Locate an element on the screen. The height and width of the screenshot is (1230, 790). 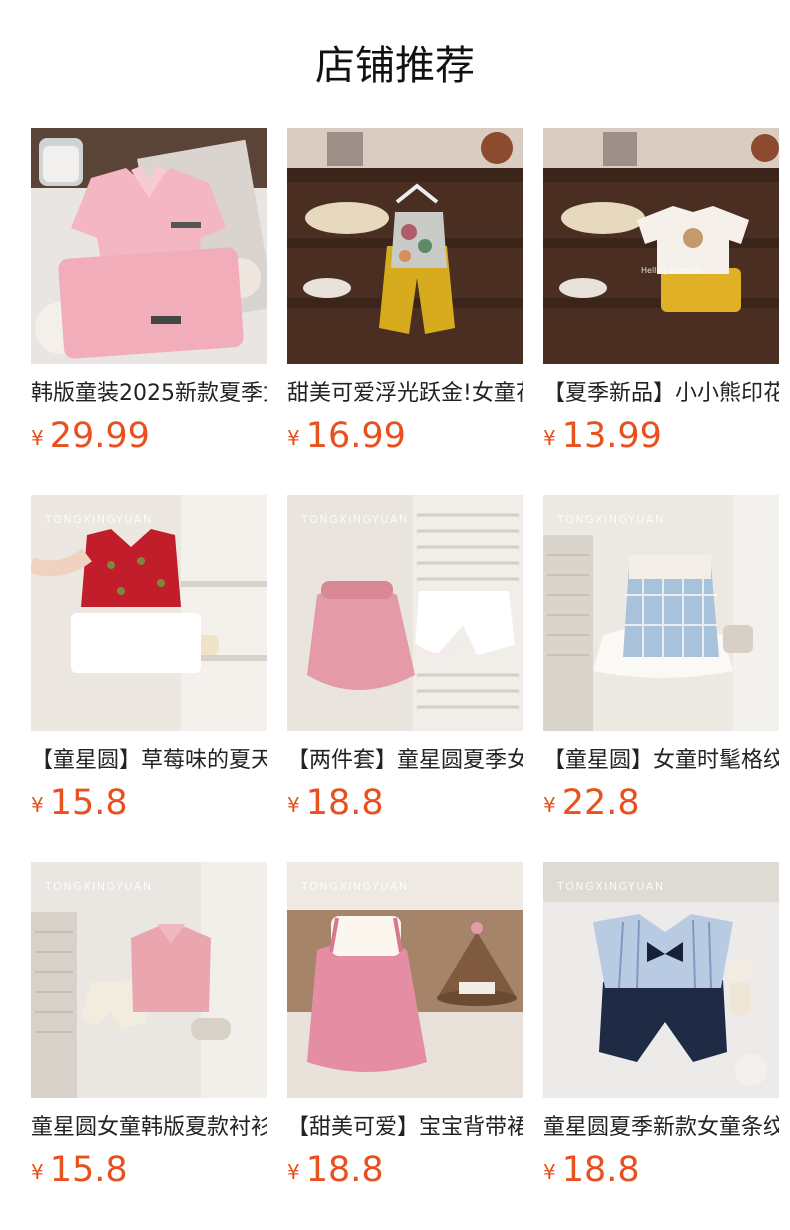
product-name: 【两件套】童星圆夏季女童吊带套装 is located at coordinates (405, 761).